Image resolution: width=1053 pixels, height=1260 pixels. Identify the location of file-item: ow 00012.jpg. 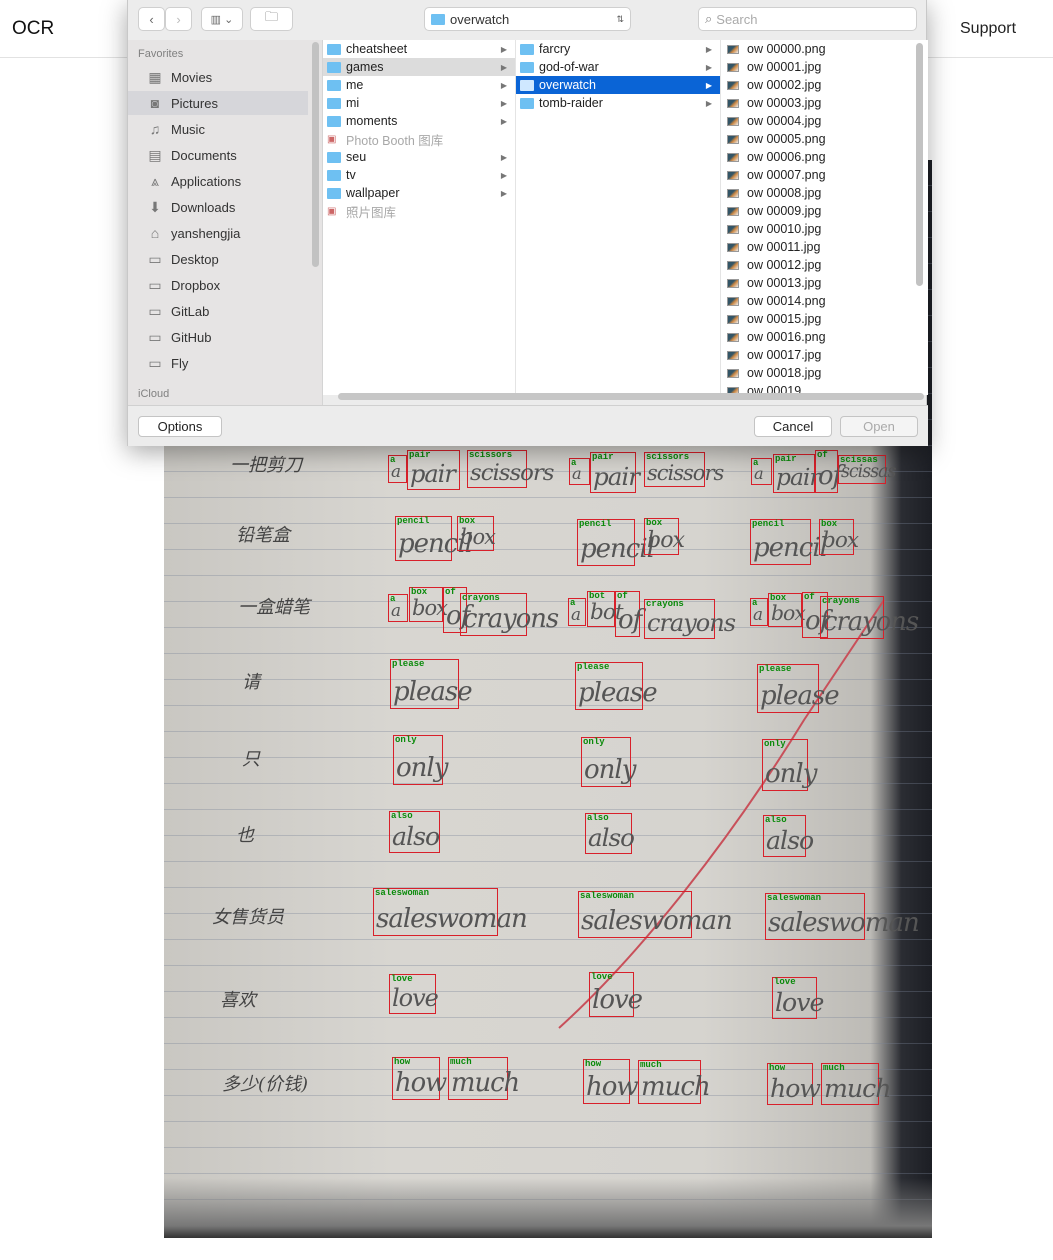
(824, 265).